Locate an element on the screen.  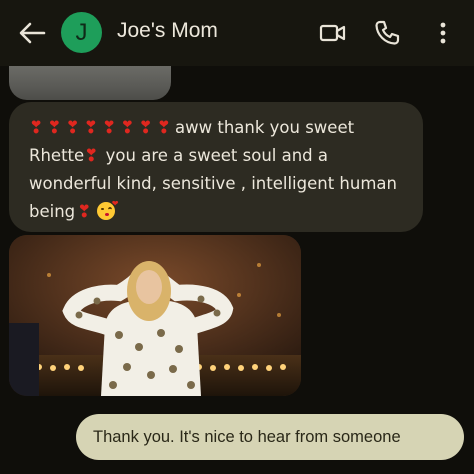
message-line-4: being ❣ ❤ is located at coordinates (219, 212).